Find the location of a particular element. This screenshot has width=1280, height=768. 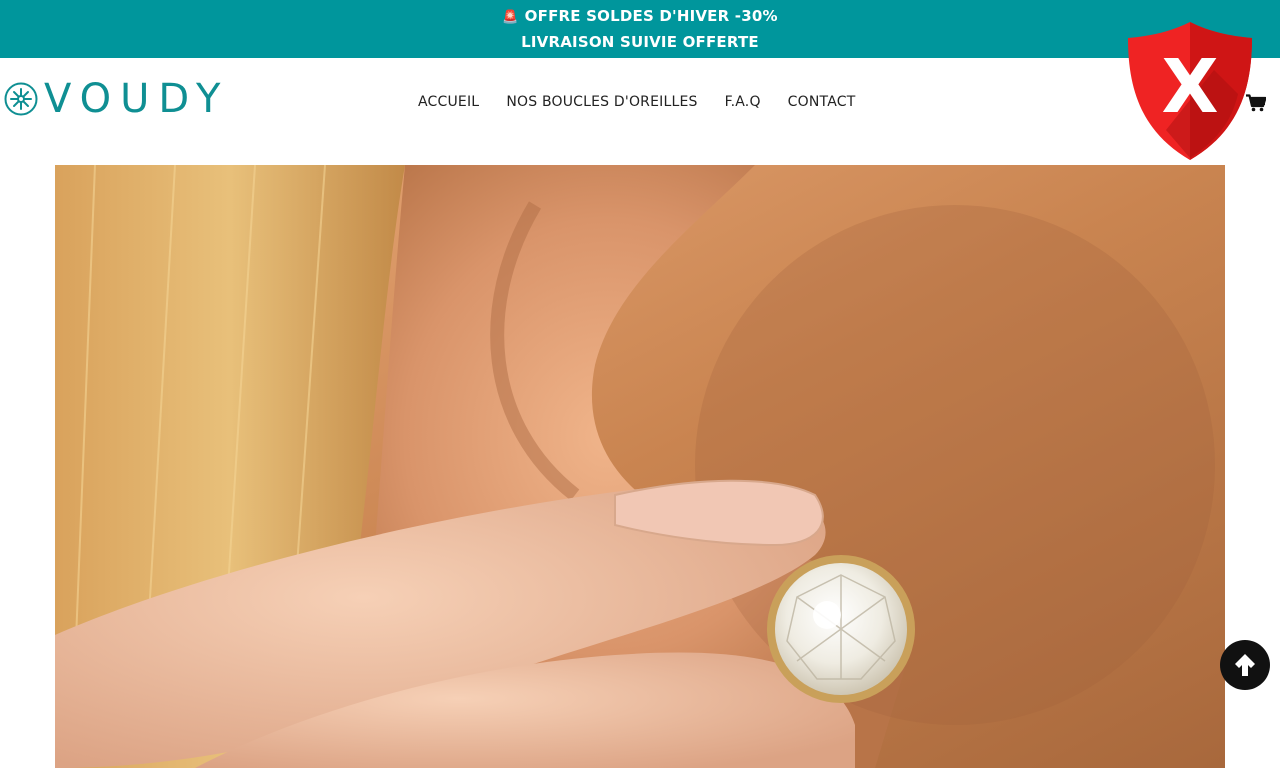

brand-name: VOUDY is located at coordinates (137, 99).